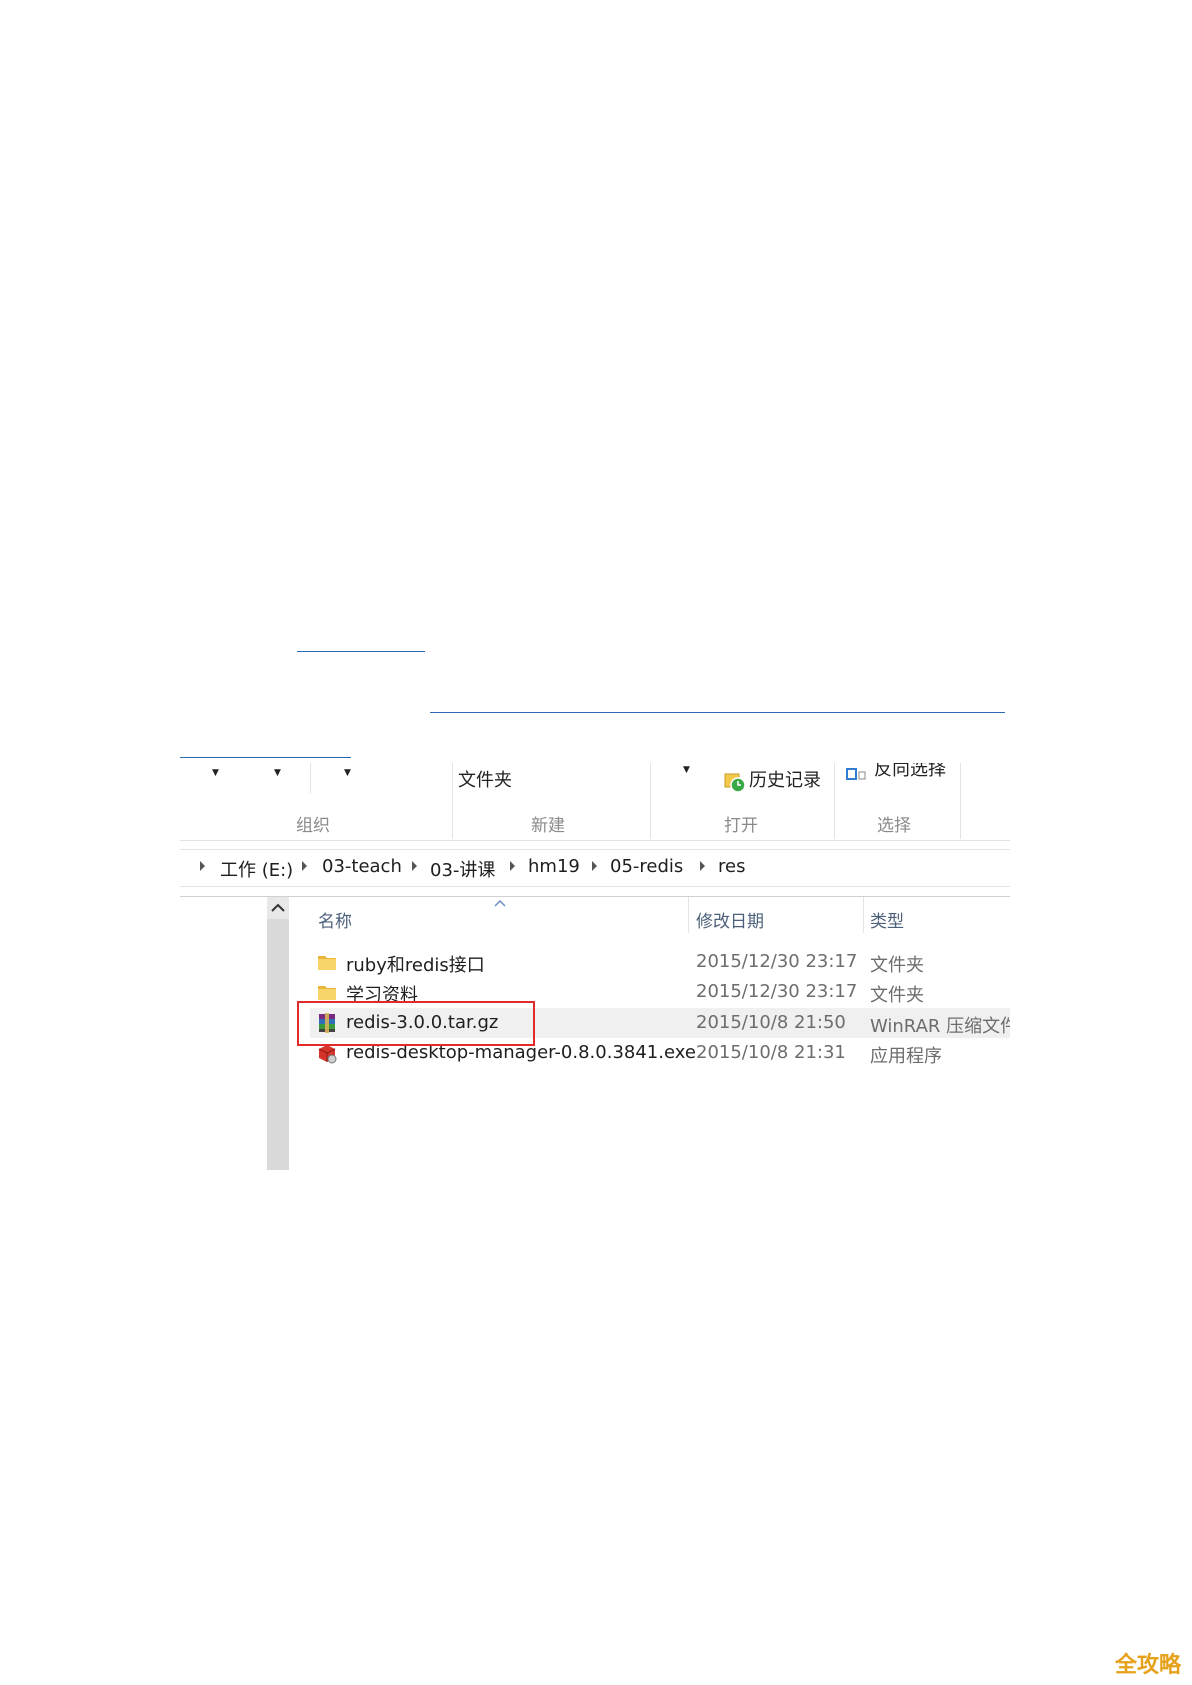 The width and height of the screenshot is (1192, 1685). What do you see at coordinates (485, 779) in the screenshot?
I see `new-folder-button: 文件夹` at bounding box center [485, 779].